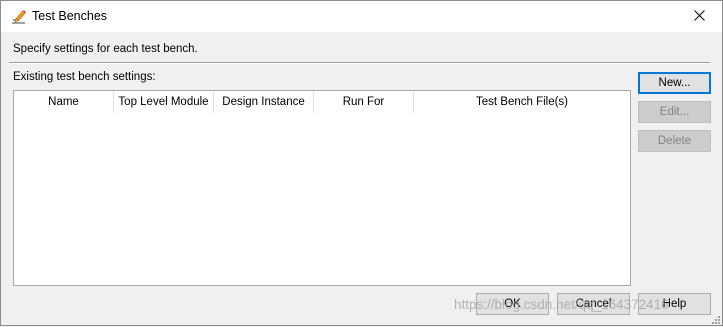 This screenshot has height=327, width=723. What do you see at coordinates (364, 102) in the screenshot?
I see `column-header-run-for: Run For` at bounding box center [364, 102].